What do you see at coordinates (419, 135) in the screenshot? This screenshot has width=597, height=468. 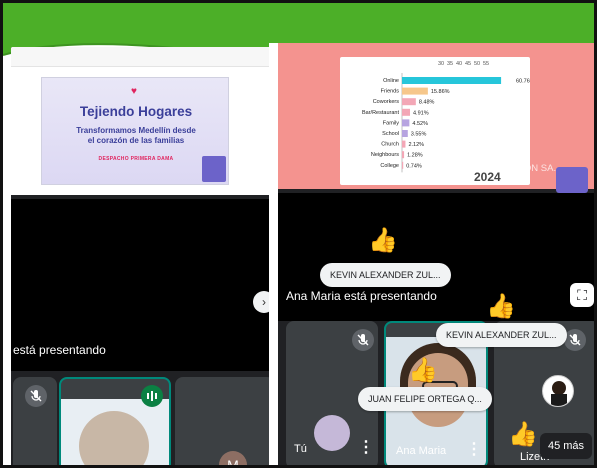 I see `data-label: 3.55%` at bounding box center [419, 135].